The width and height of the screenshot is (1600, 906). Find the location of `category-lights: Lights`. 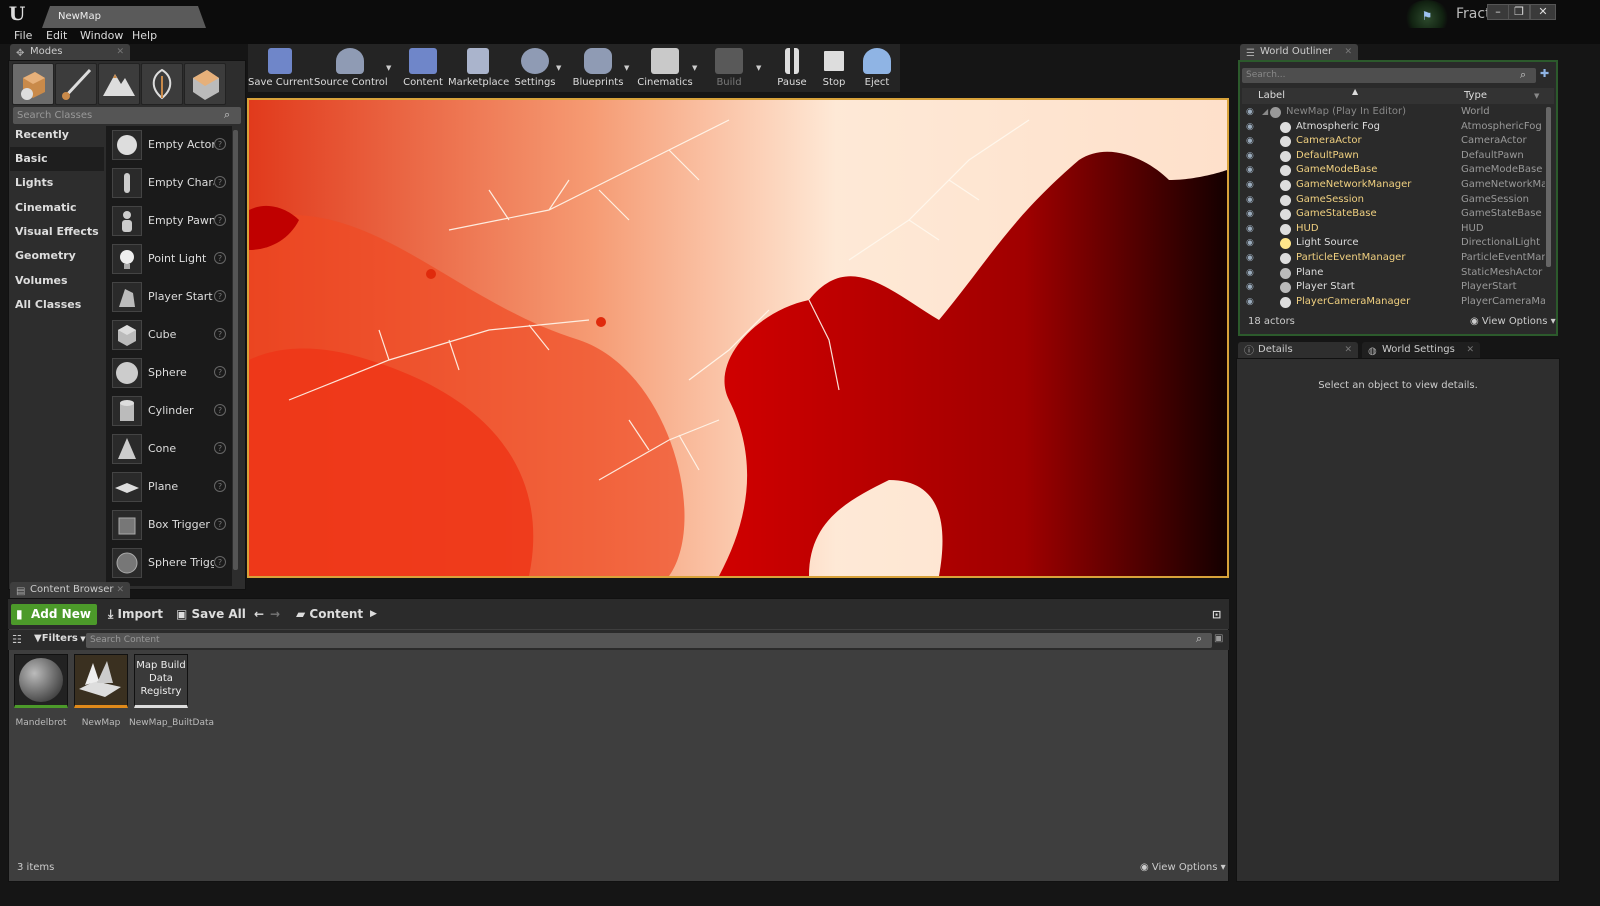

category-lights: Lights is located at coordinates (57, 183).